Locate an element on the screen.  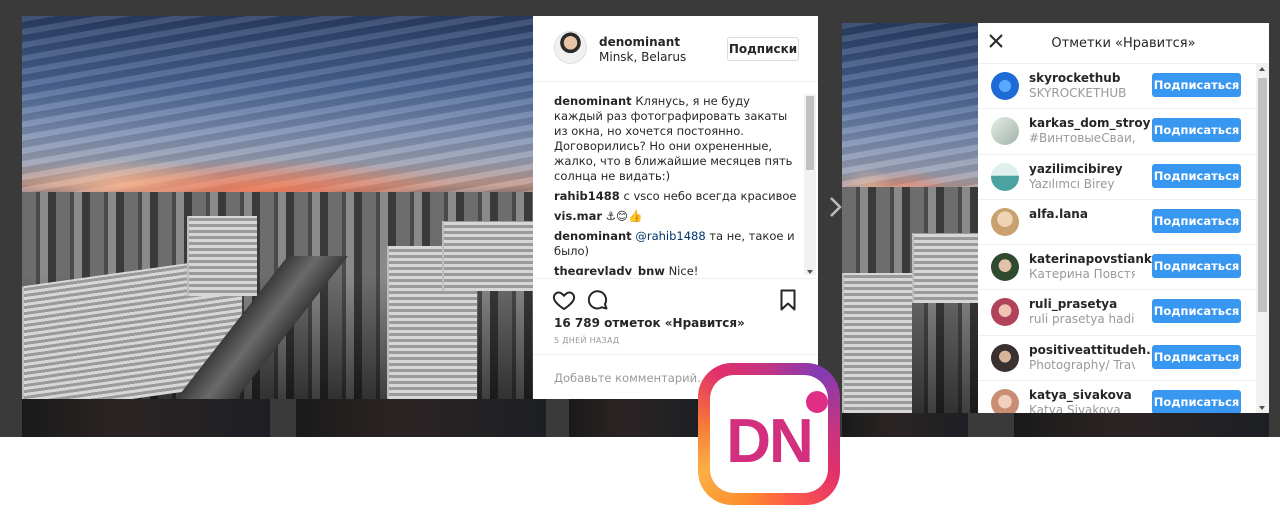
post-username: denominant is located at coordinates (639, 42).